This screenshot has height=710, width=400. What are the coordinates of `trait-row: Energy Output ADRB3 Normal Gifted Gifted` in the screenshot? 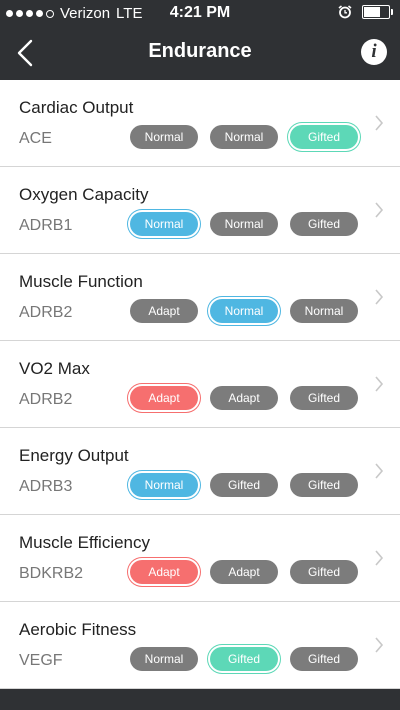 It's located at (200, 471).